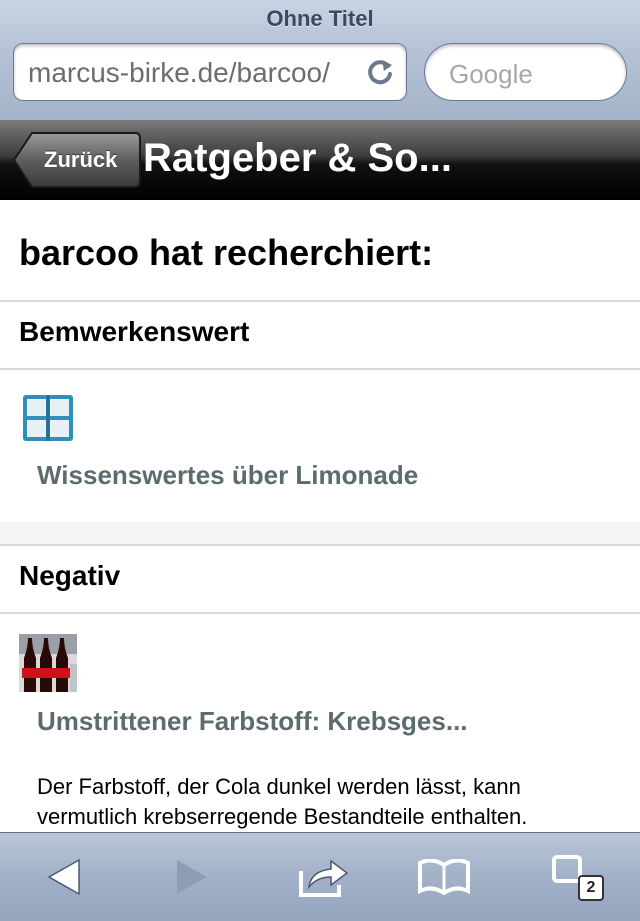 This screenshot has width=640, height=921. I want to click on url-text: marcus-birke.de/barcoo/, so click(188, 73).